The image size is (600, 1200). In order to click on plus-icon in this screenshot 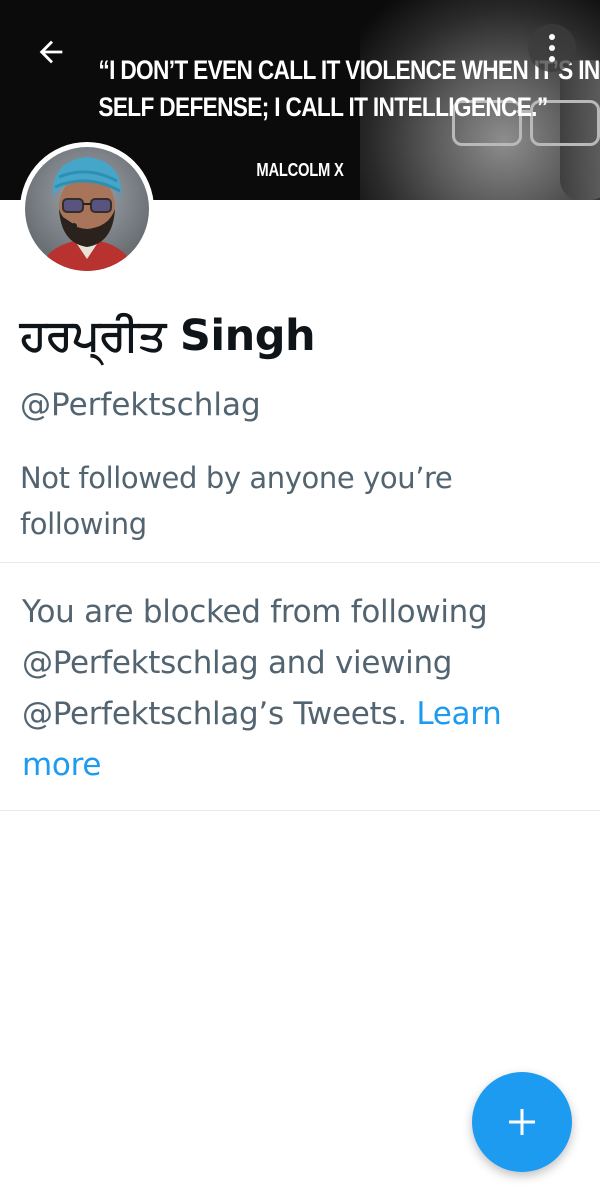, I will do `click(522, 1122)`.